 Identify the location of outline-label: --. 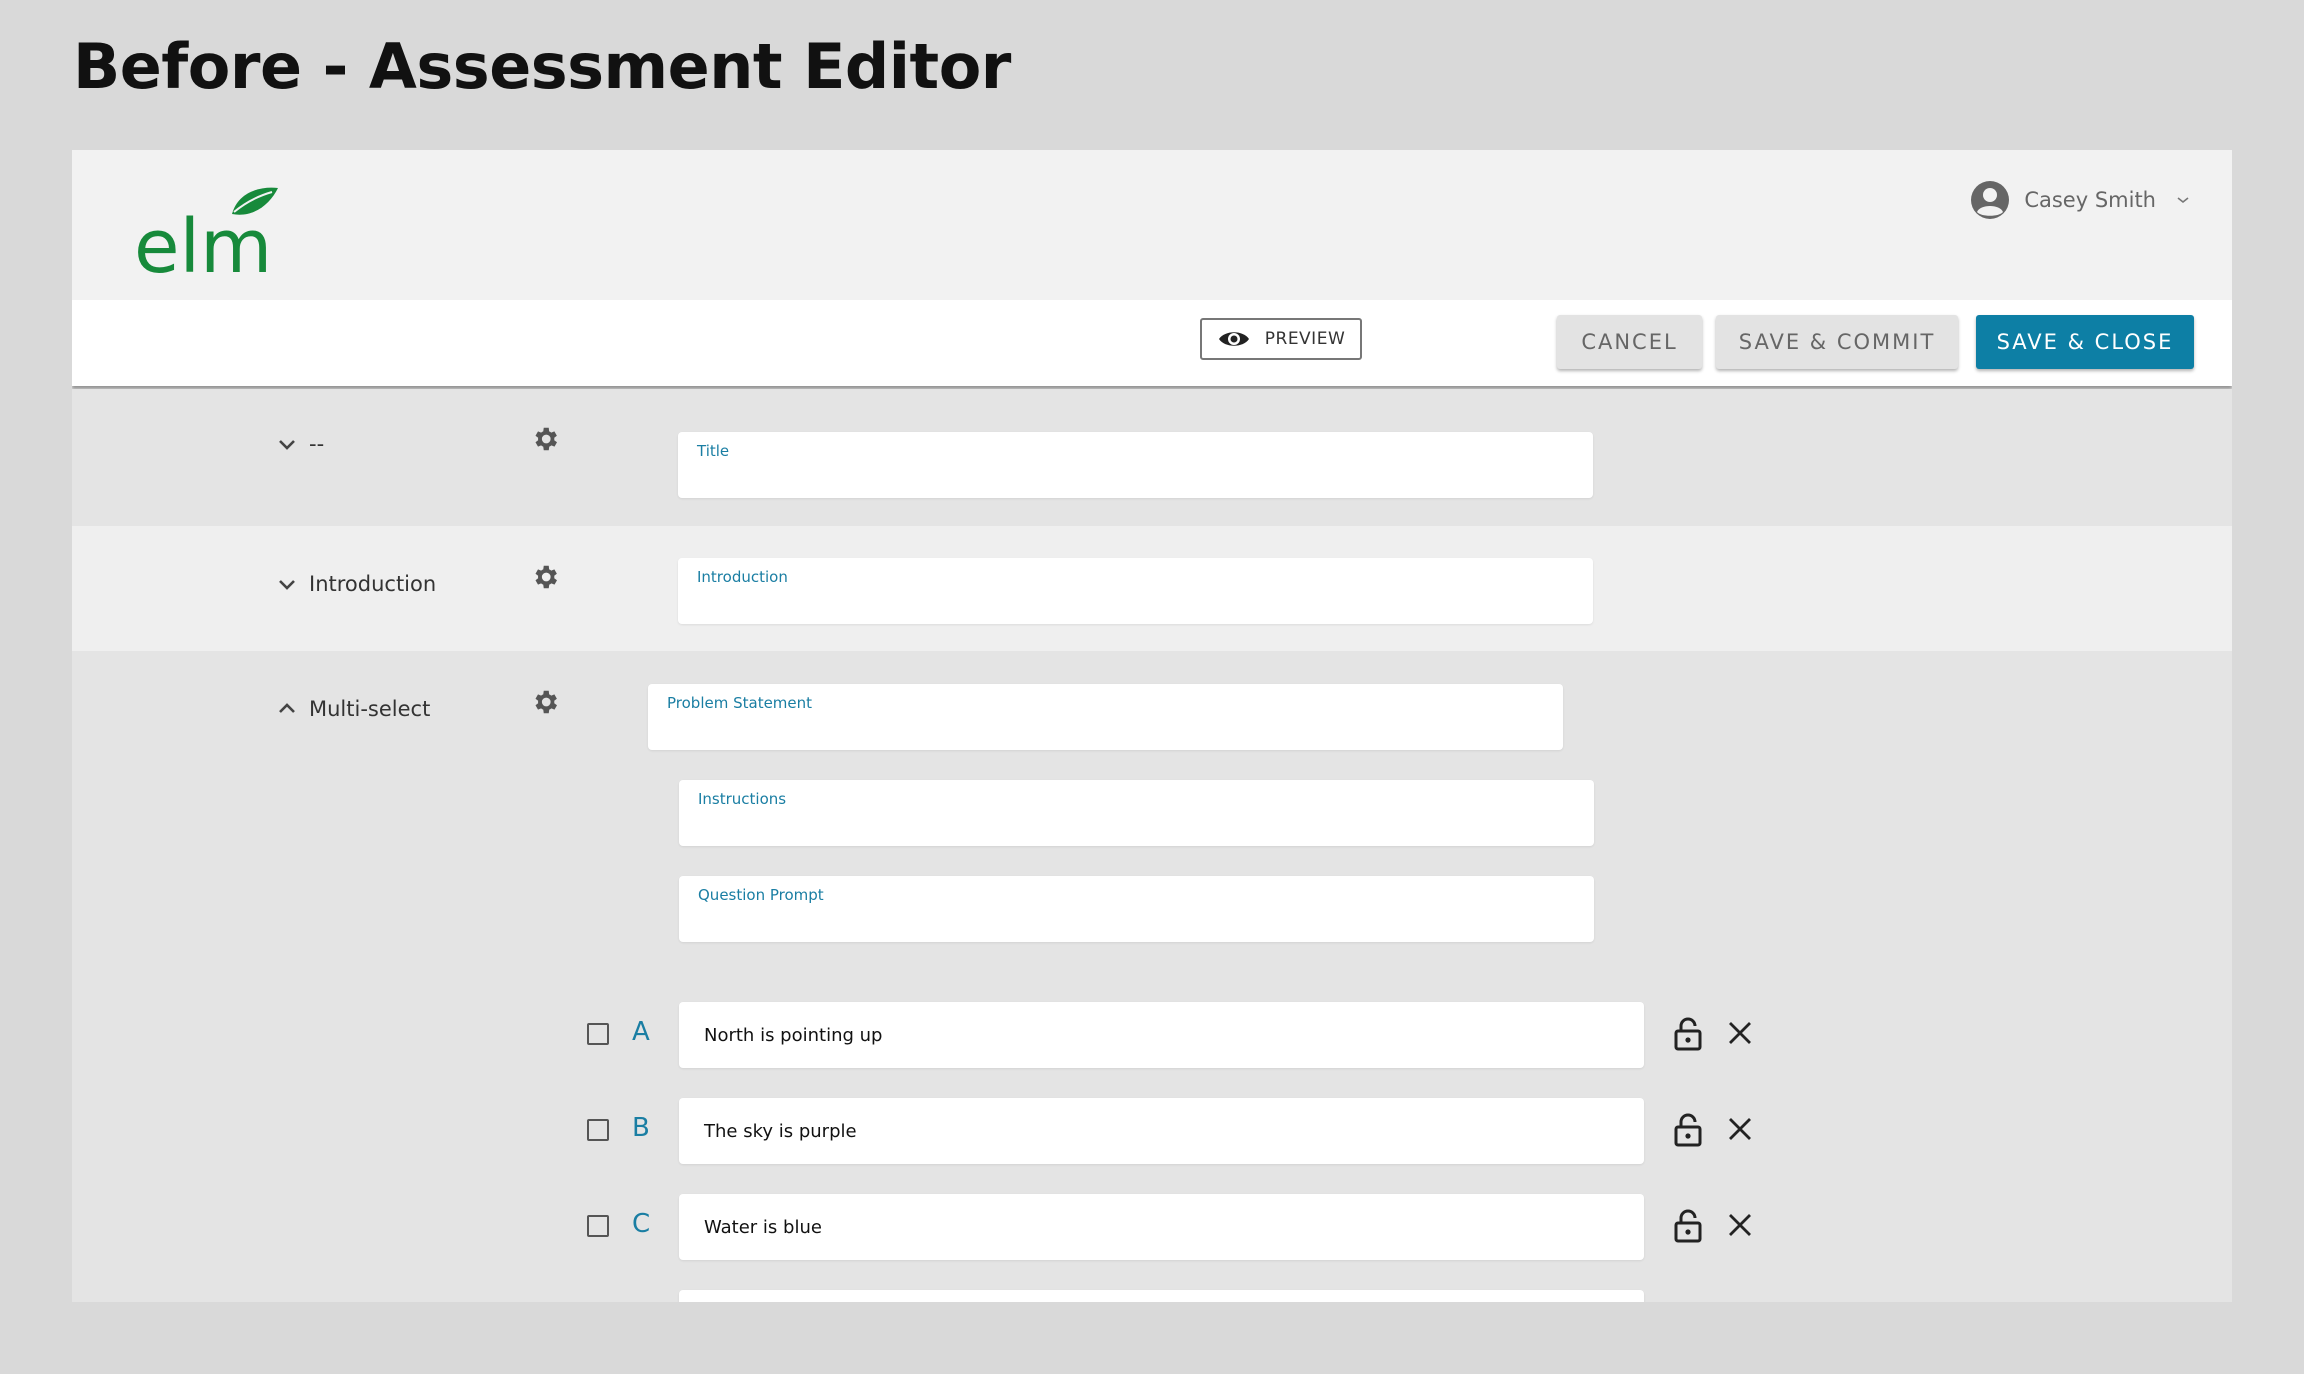
(317, 444).